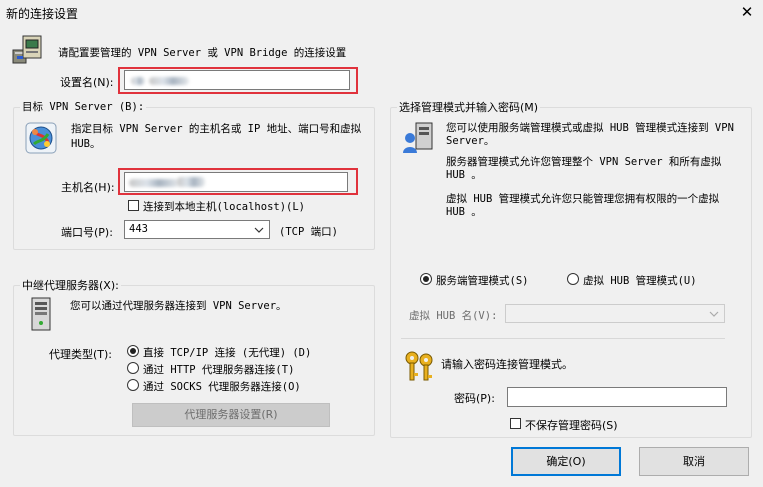 This screenshot has height=487, width=763. I want to click on hub-name-select, so click(615, 313).